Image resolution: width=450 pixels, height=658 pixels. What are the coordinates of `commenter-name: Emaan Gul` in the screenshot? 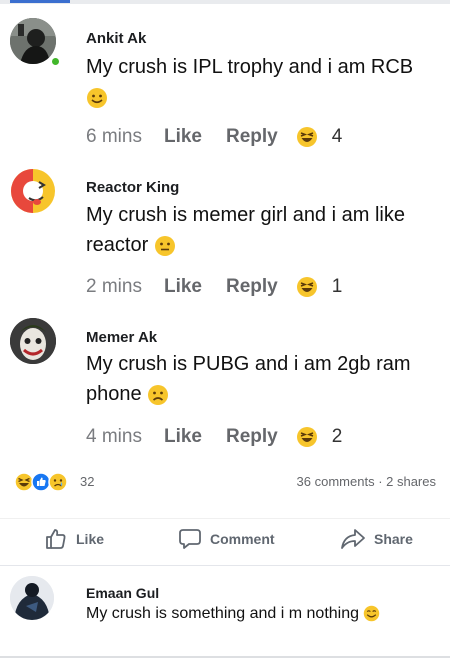 It's located at (122, 593).